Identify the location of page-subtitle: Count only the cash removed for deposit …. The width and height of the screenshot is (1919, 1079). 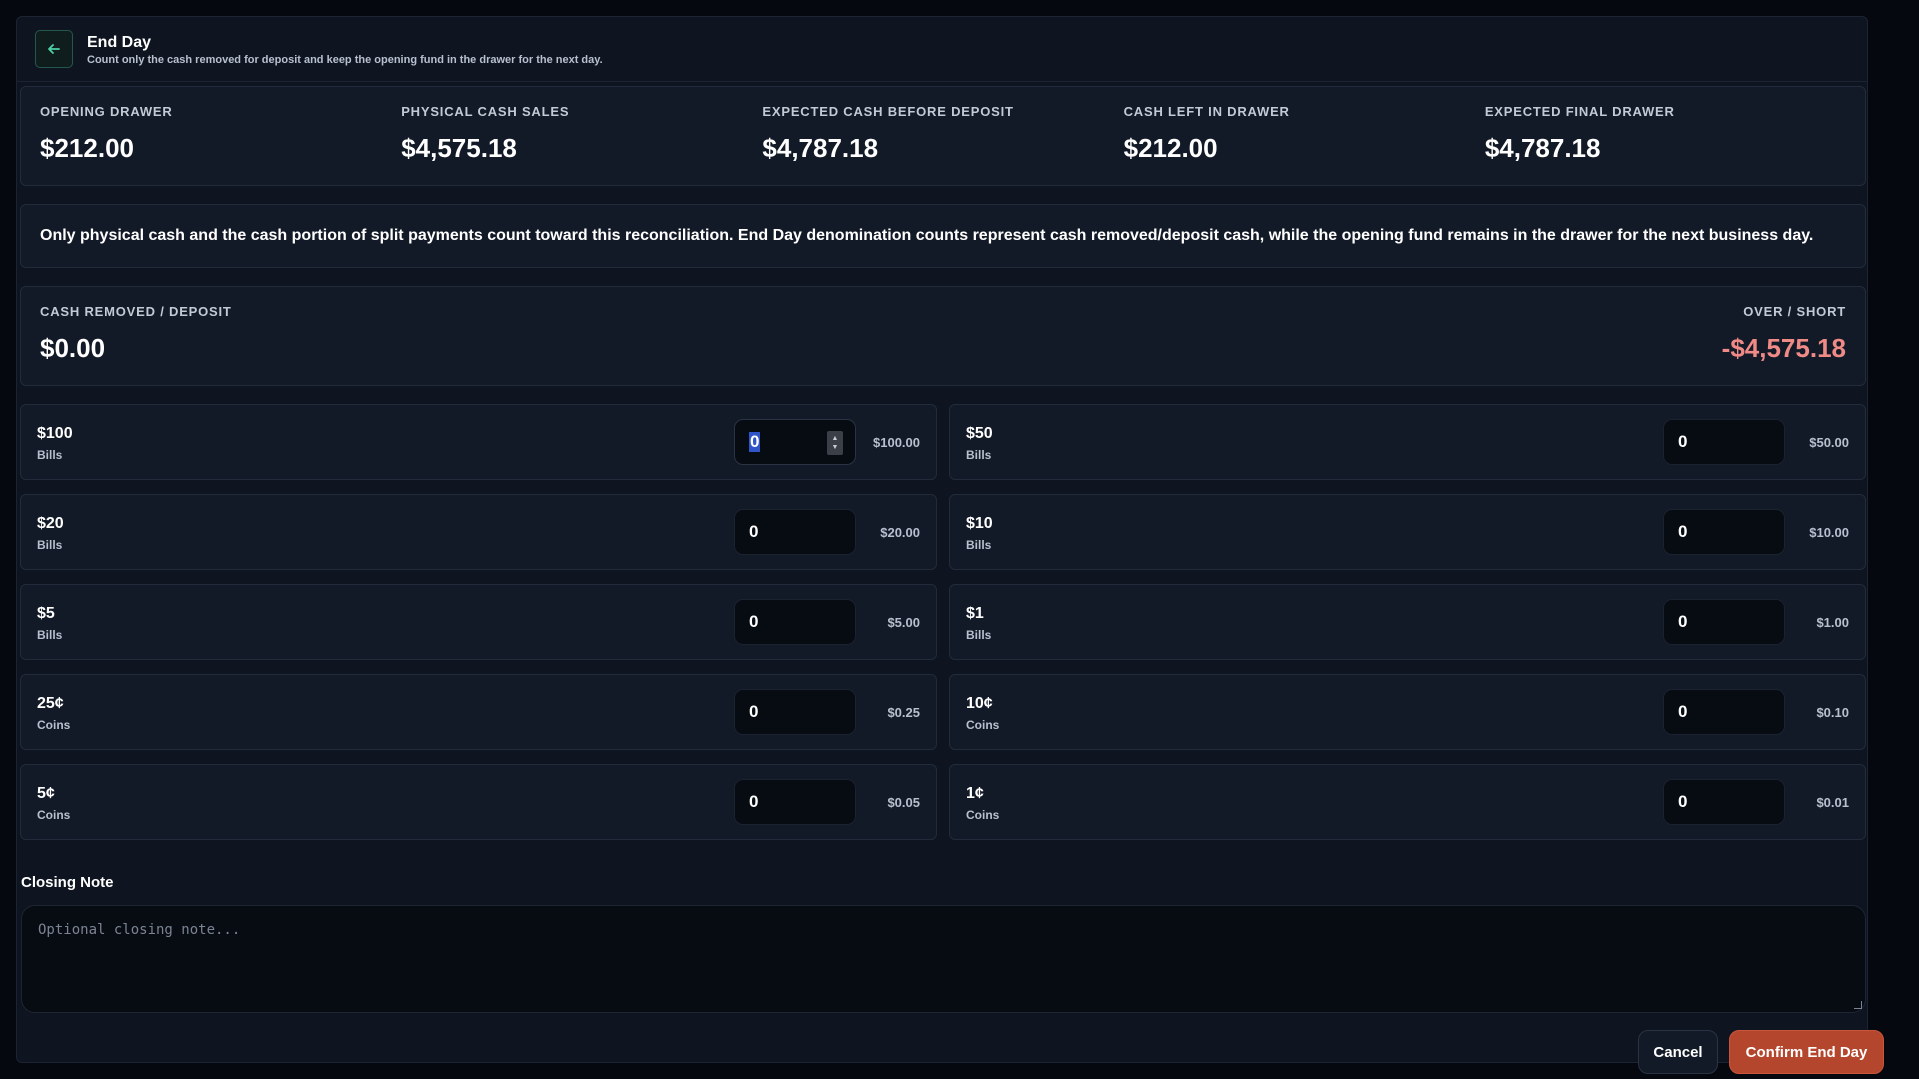
(345, 59).